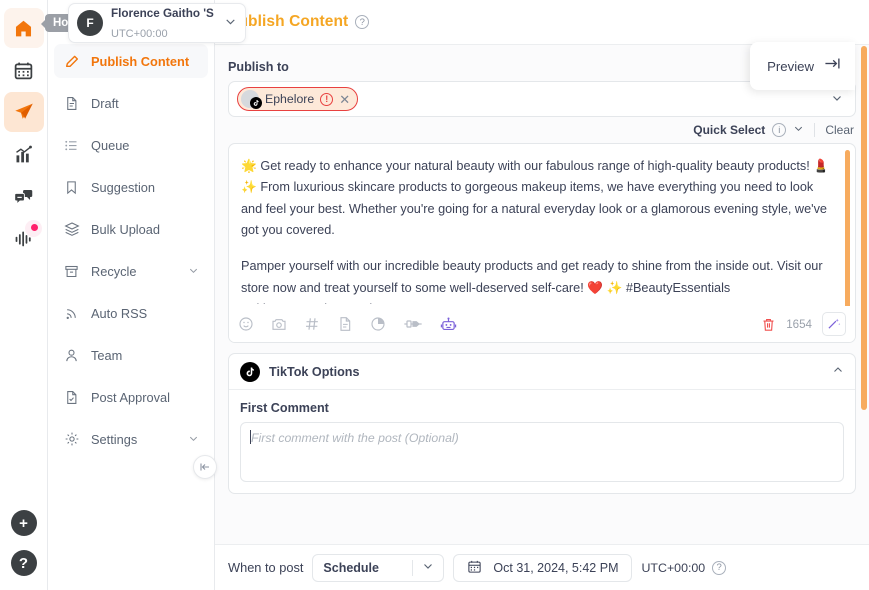  I want to click on first-comment-label: First Comment, so click(284, 408).